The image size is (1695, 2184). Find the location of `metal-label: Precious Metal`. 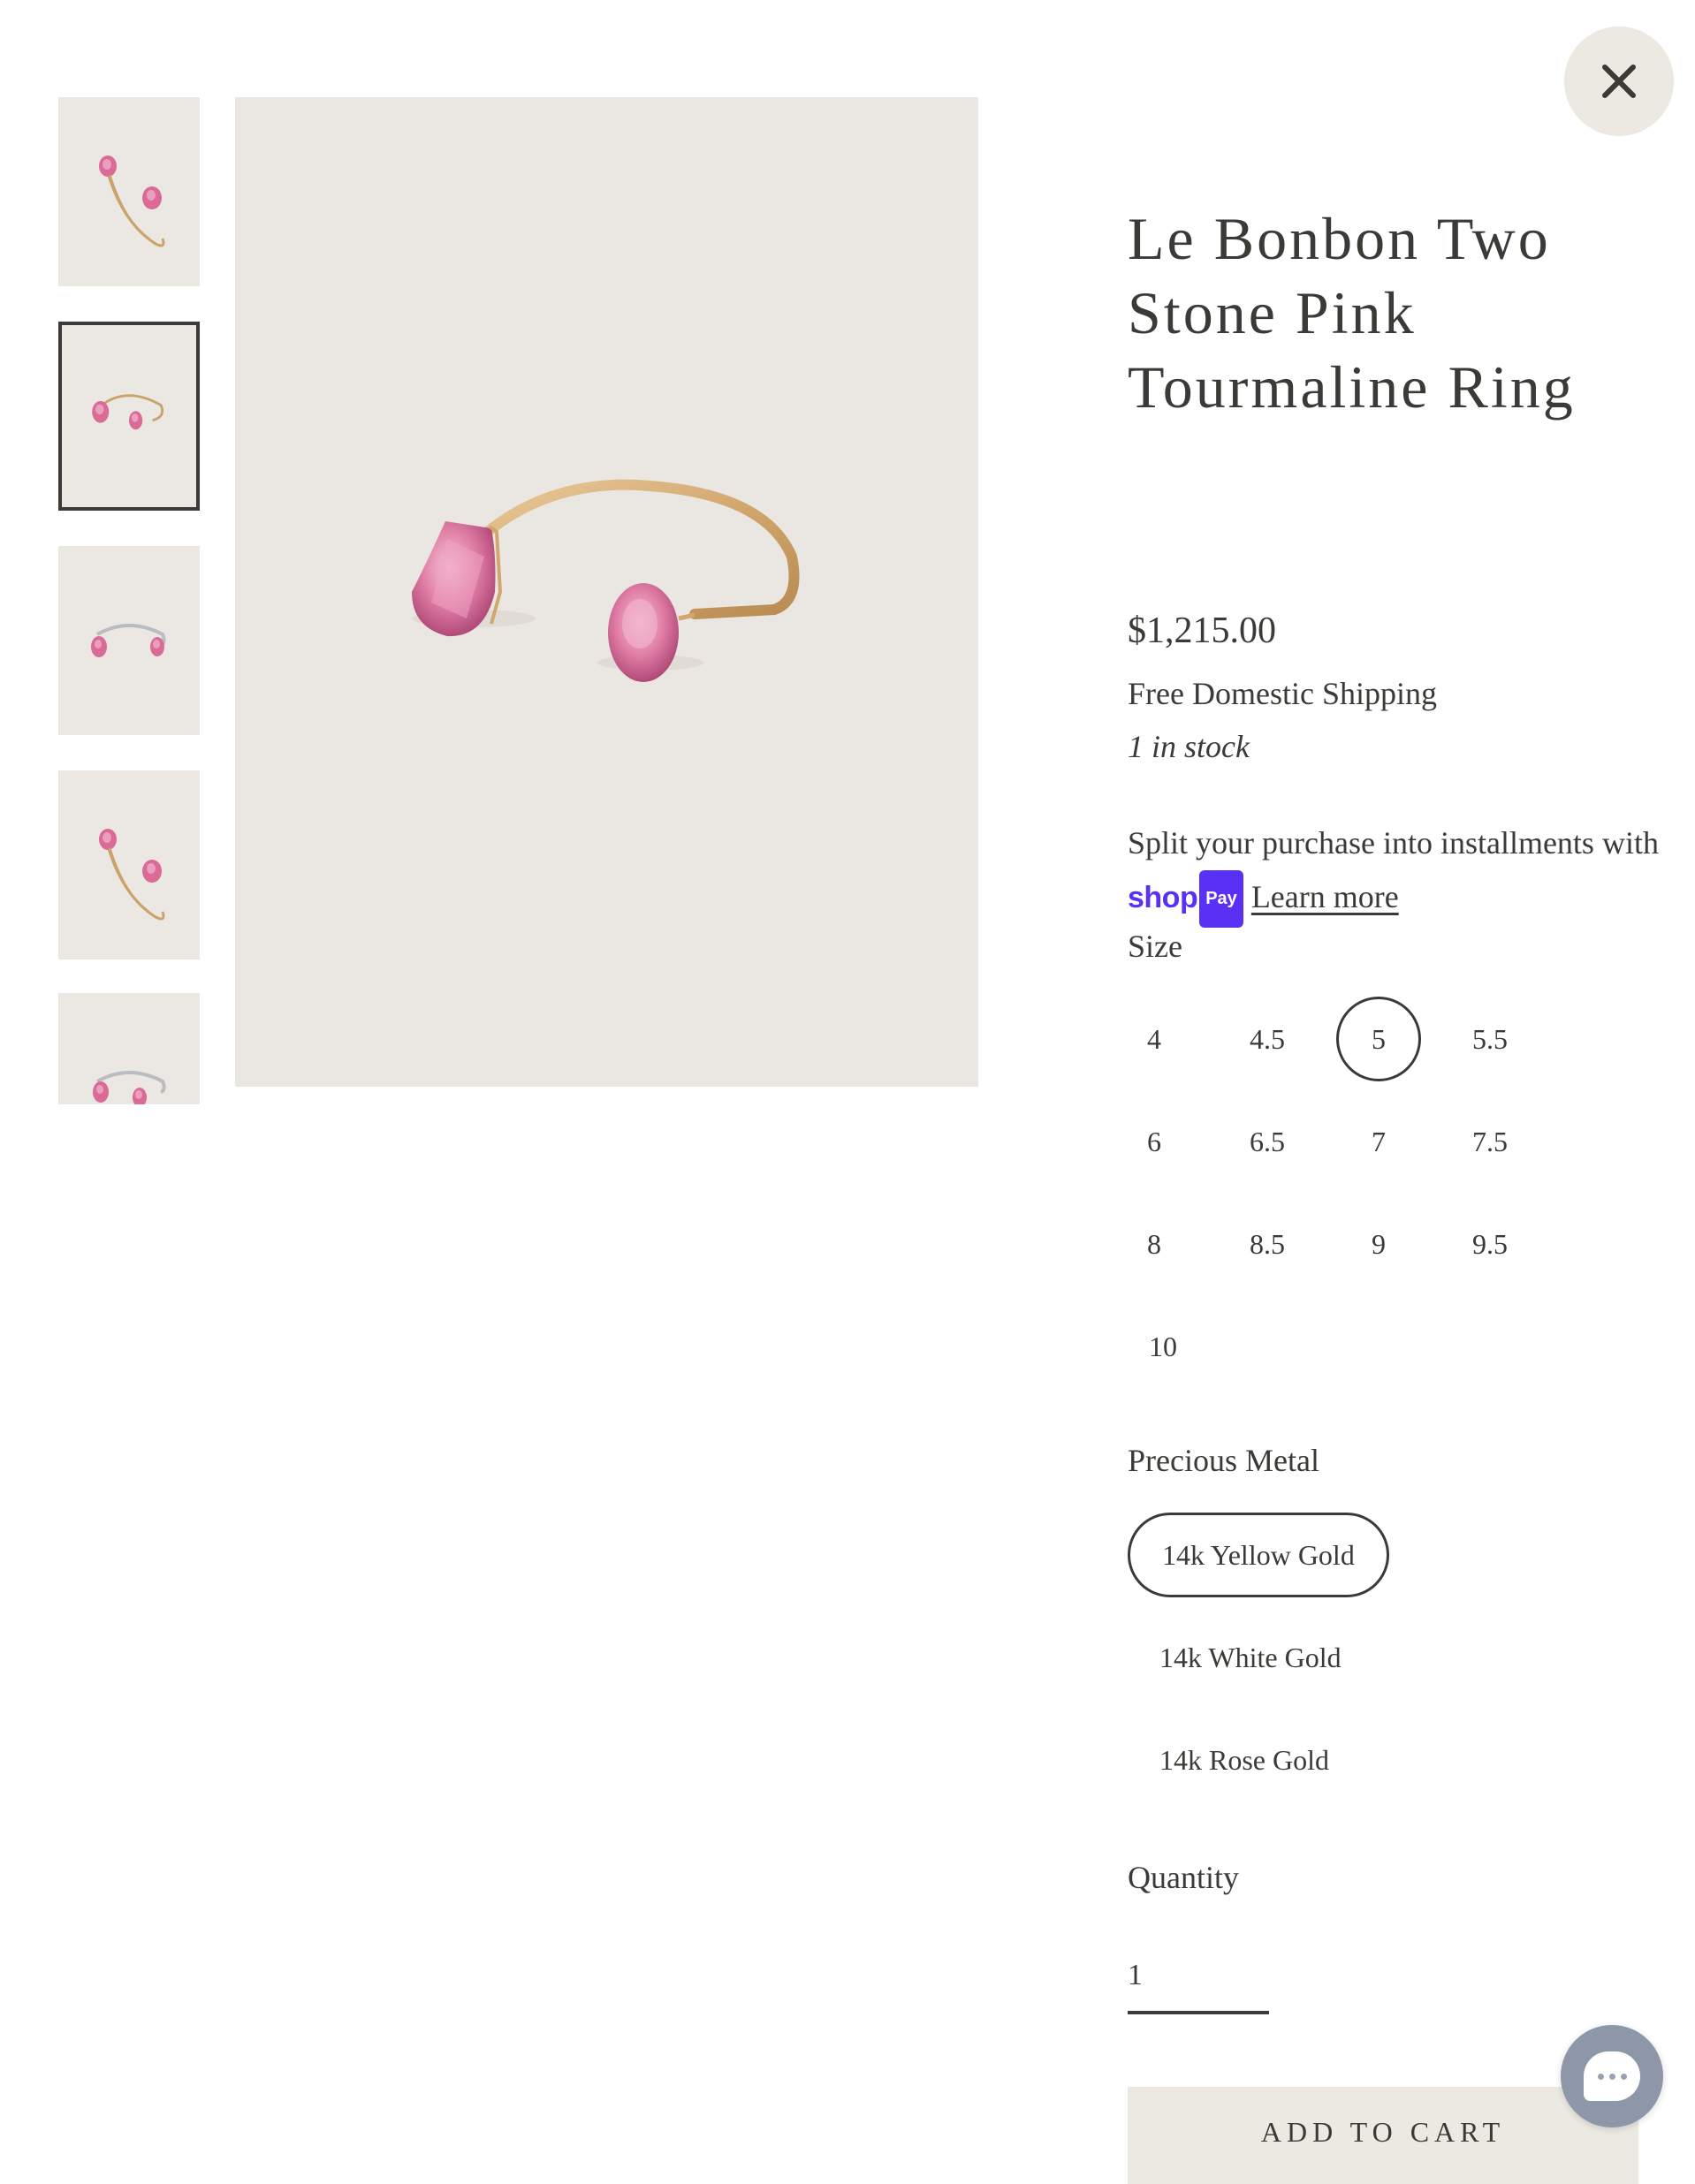

metal-label: Precious Metal is located at coordinates (1223, 1460).